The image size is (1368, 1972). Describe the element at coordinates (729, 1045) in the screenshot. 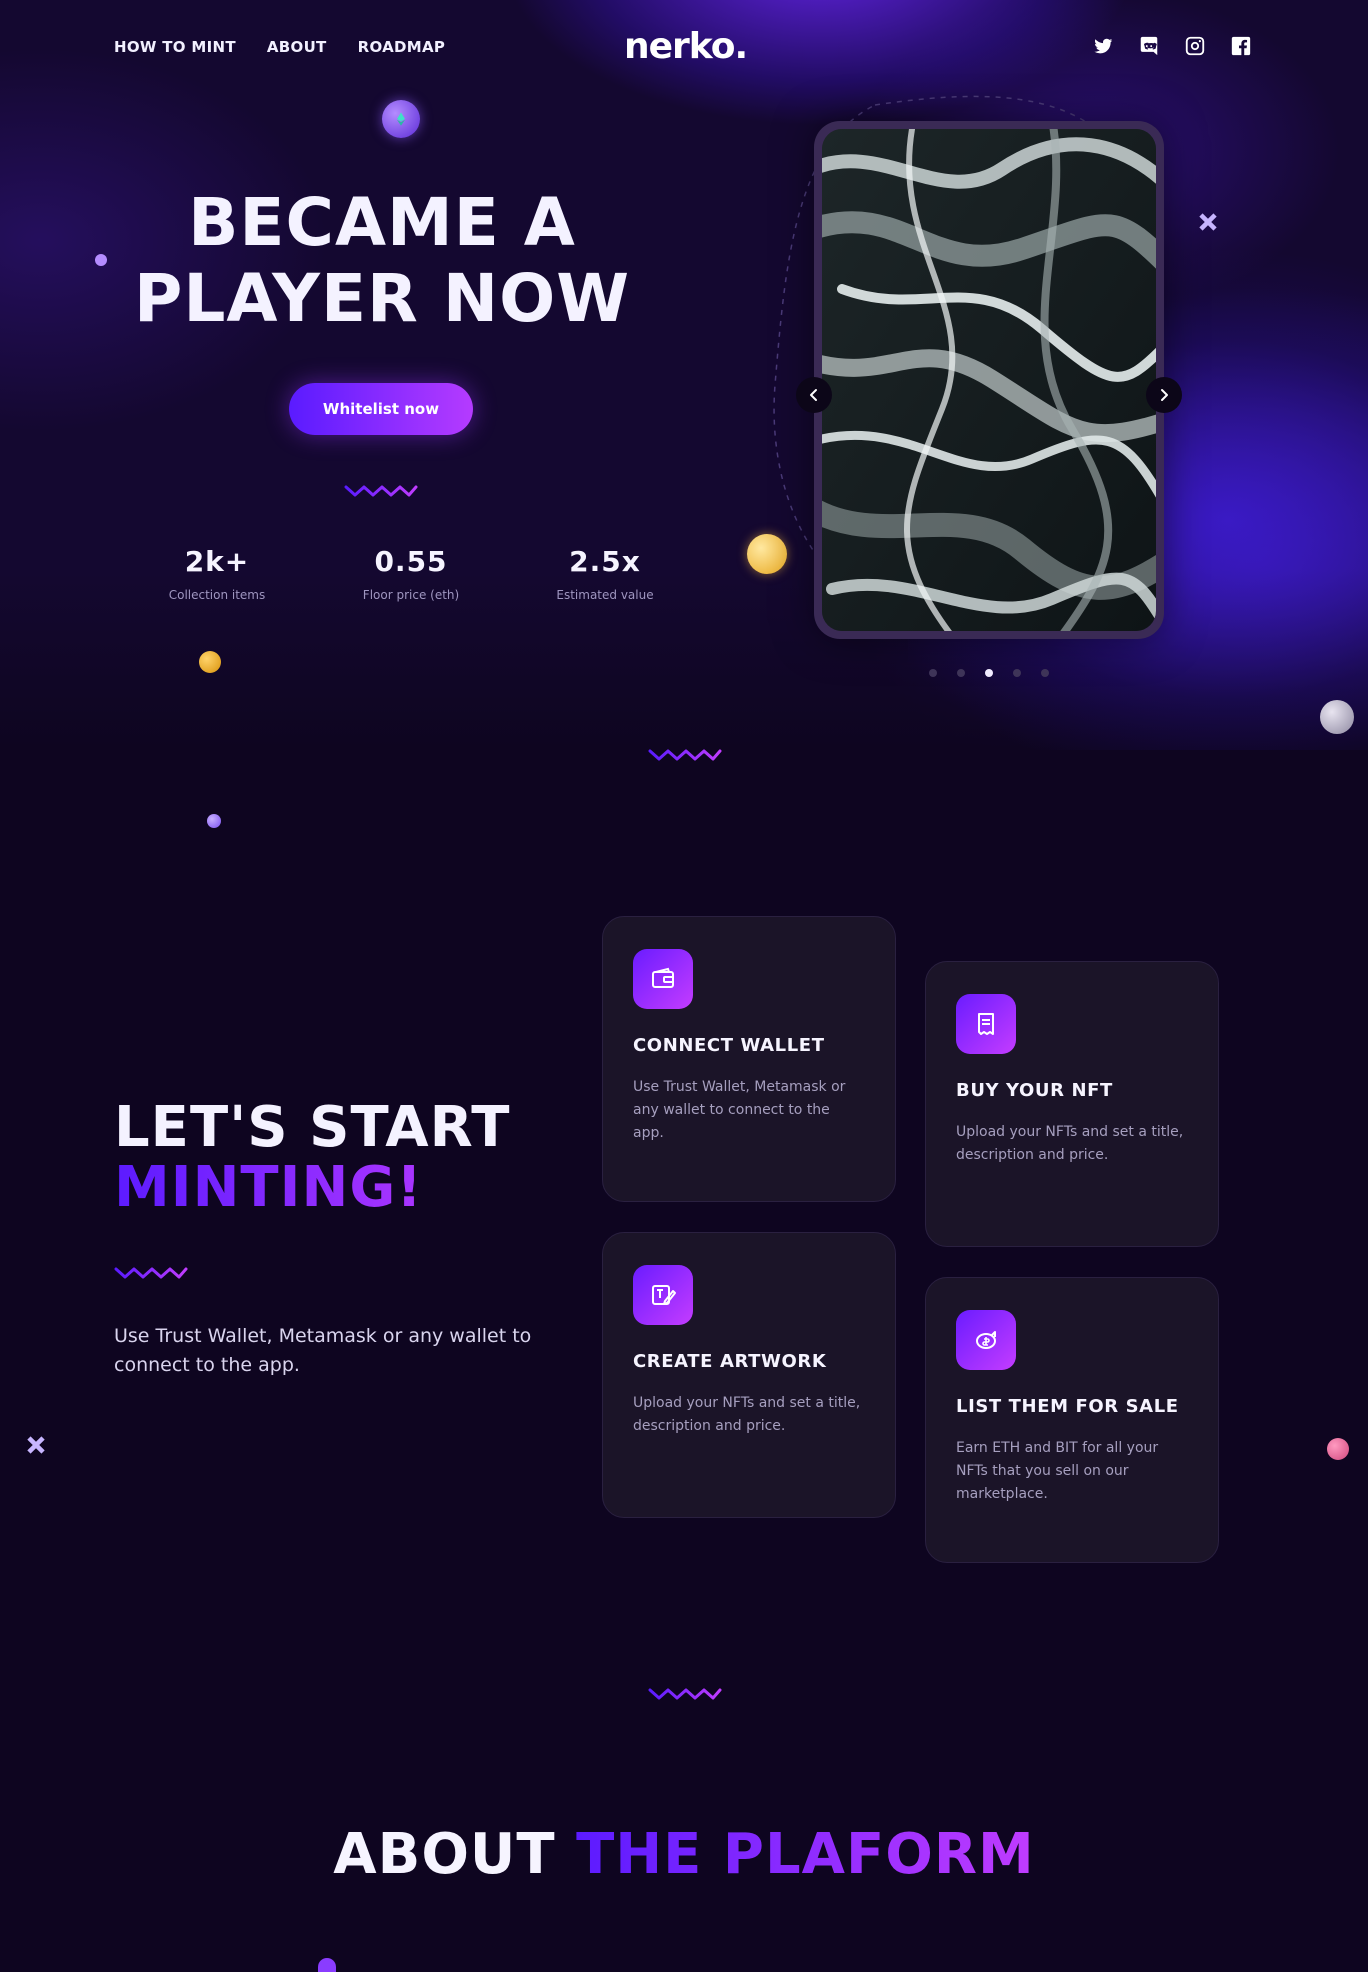

I see `card-title: CONNECT WALLET` at that location.